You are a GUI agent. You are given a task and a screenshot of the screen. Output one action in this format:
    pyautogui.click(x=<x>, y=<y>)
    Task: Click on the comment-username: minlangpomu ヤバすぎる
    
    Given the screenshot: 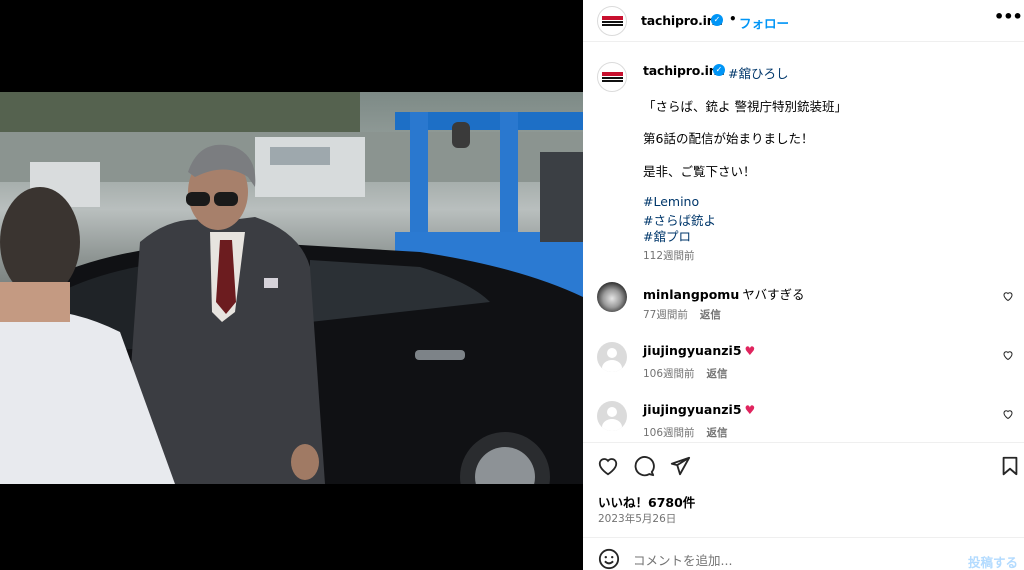 What is the action you would take?
    pyautogui.click(x=724, y=293)
    